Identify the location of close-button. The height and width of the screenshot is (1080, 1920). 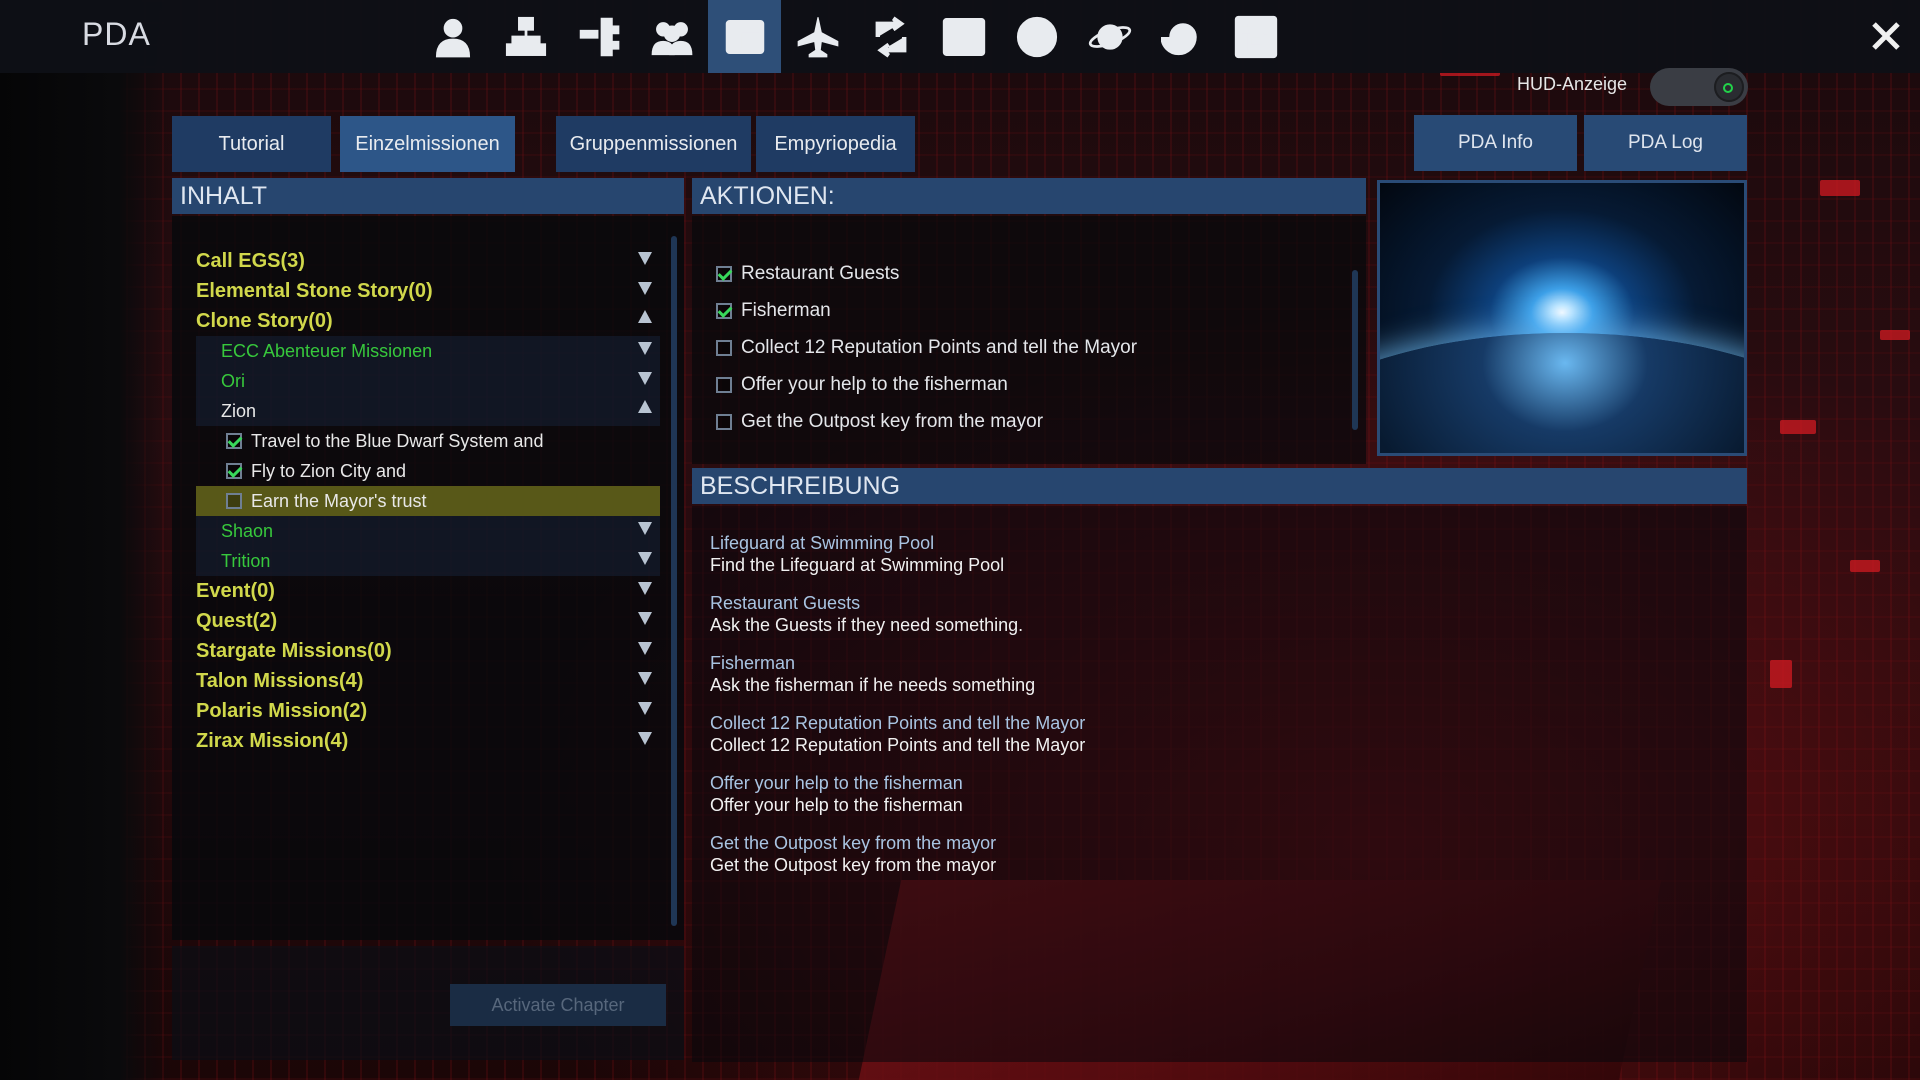
(1886, 36).